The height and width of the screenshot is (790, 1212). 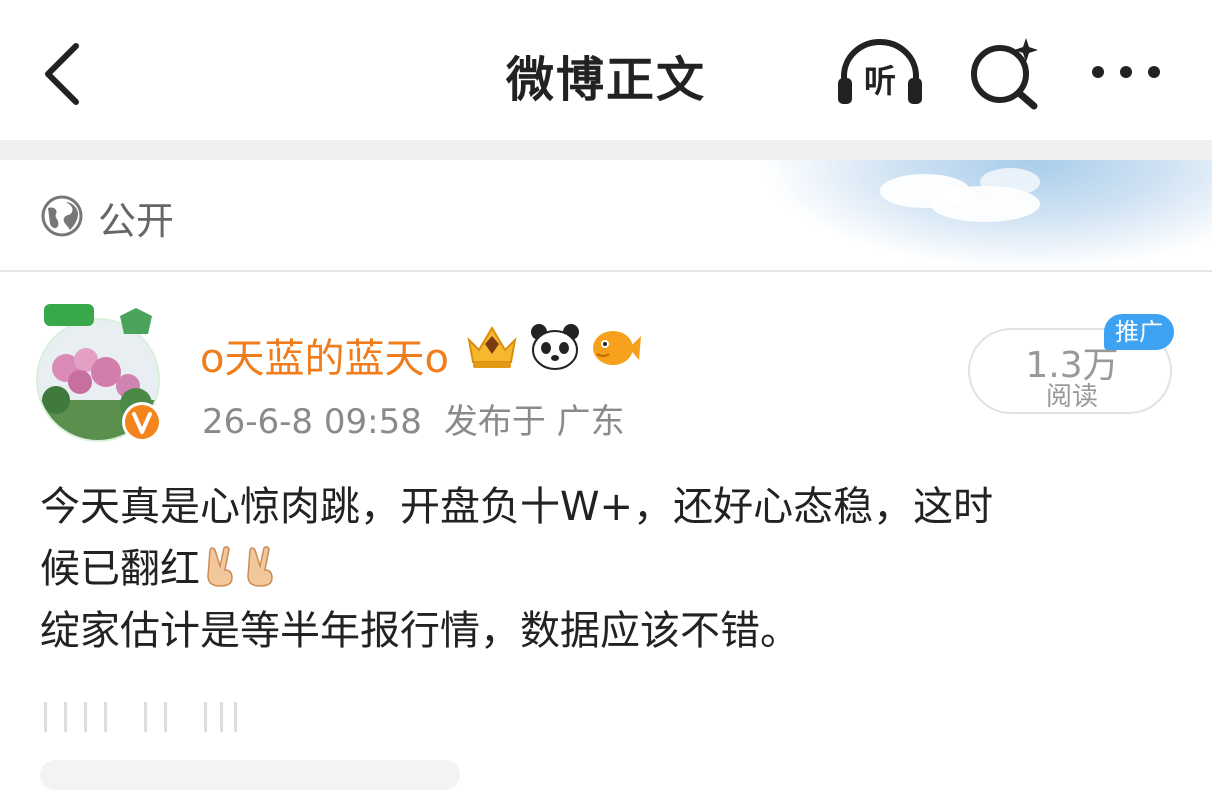 I want to click on headphones-icon: 听, so click(x=880, y=71).